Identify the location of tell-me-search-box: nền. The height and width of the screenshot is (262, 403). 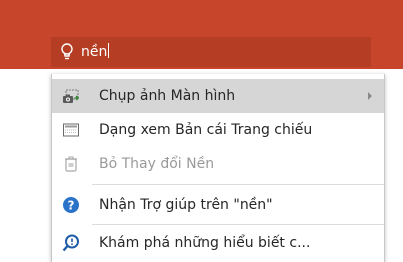
(211, 52).